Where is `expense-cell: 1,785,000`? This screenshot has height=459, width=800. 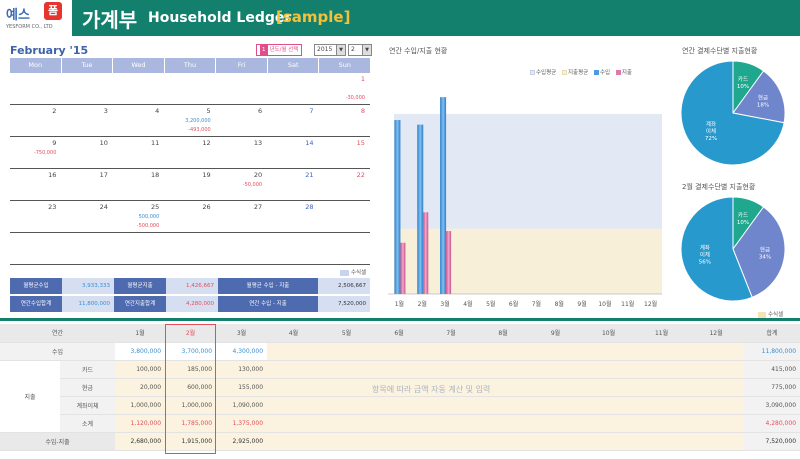
expense-cell: 1,785,000 is located at coordinates (191, 423).